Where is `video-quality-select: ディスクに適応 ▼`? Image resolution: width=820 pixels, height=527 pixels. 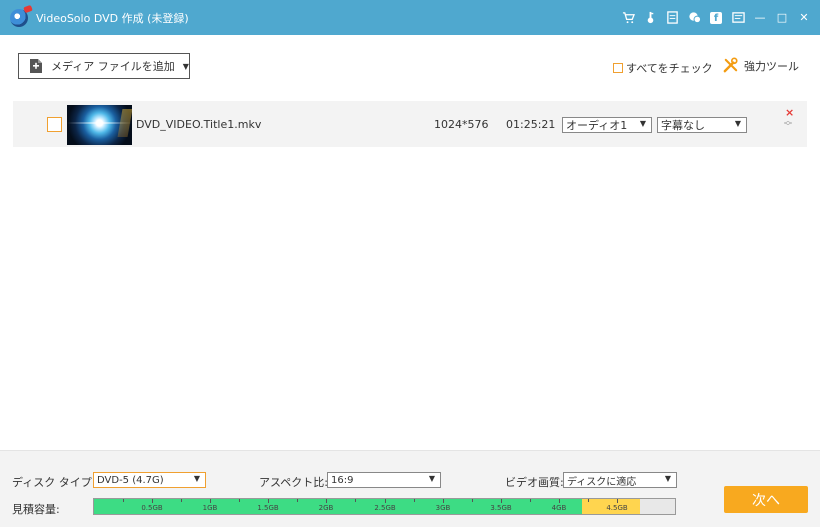
video-quality-select: ディスクに適応 ▼ is located at coordinates (620, 480).